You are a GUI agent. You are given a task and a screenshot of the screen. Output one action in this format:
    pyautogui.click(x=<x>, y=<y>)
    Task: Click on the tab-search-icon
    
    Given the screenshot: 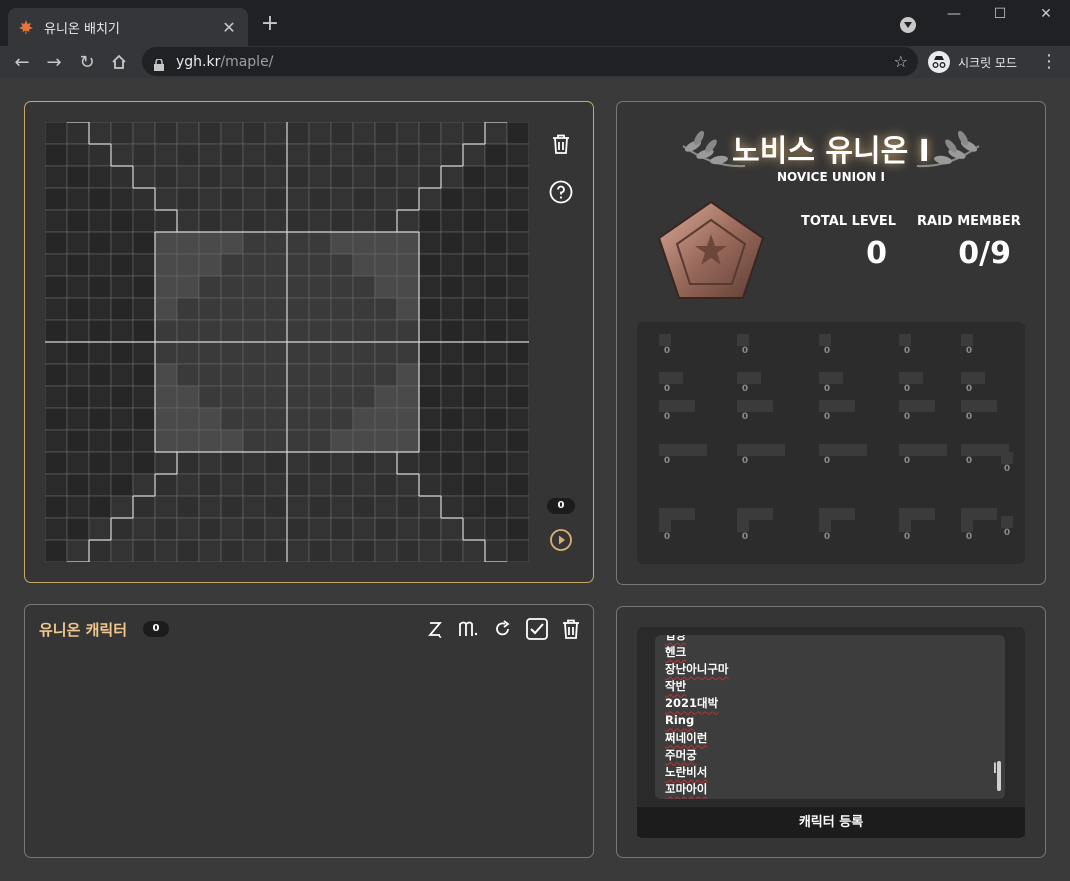 What is the action you would take?
    pyautogui.click(x=908, y=25)
    